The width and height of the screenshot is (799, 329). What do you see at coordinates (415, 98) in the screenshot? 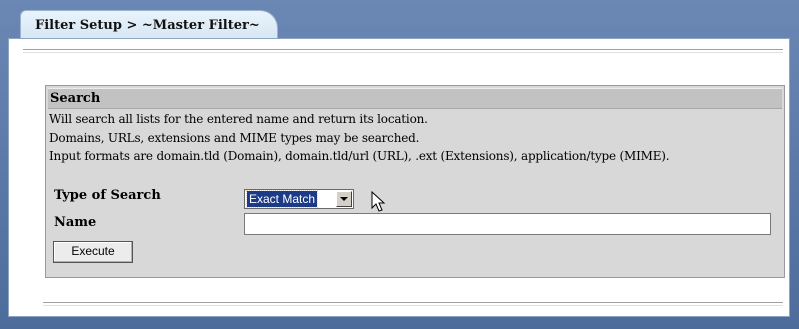
I see `search-header: Search` at bounding box center [415, 98].